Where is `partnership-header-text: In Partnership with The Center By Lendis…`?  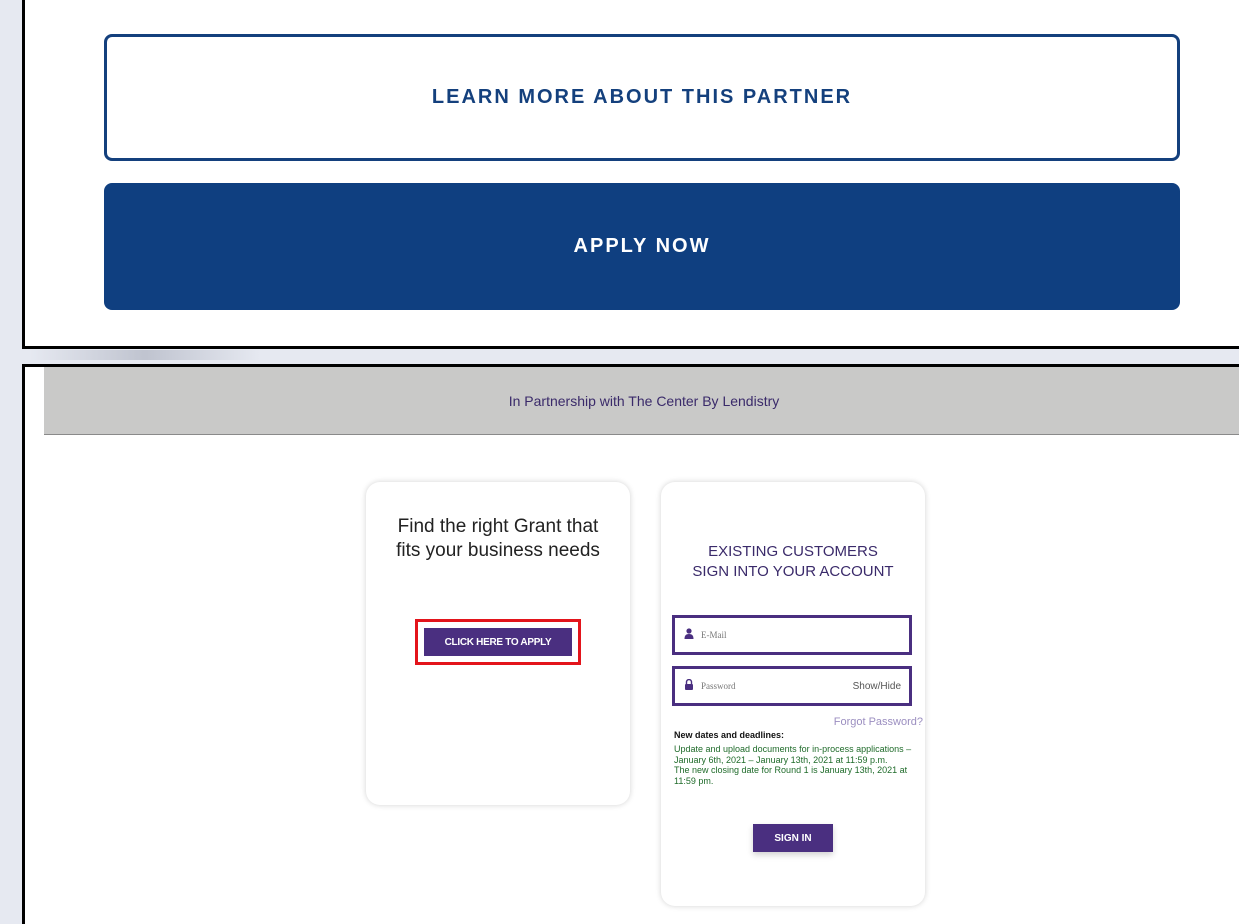
partnership-header-text: In Partnership with The Center By Lendis… is located at coordinates (644, 400).